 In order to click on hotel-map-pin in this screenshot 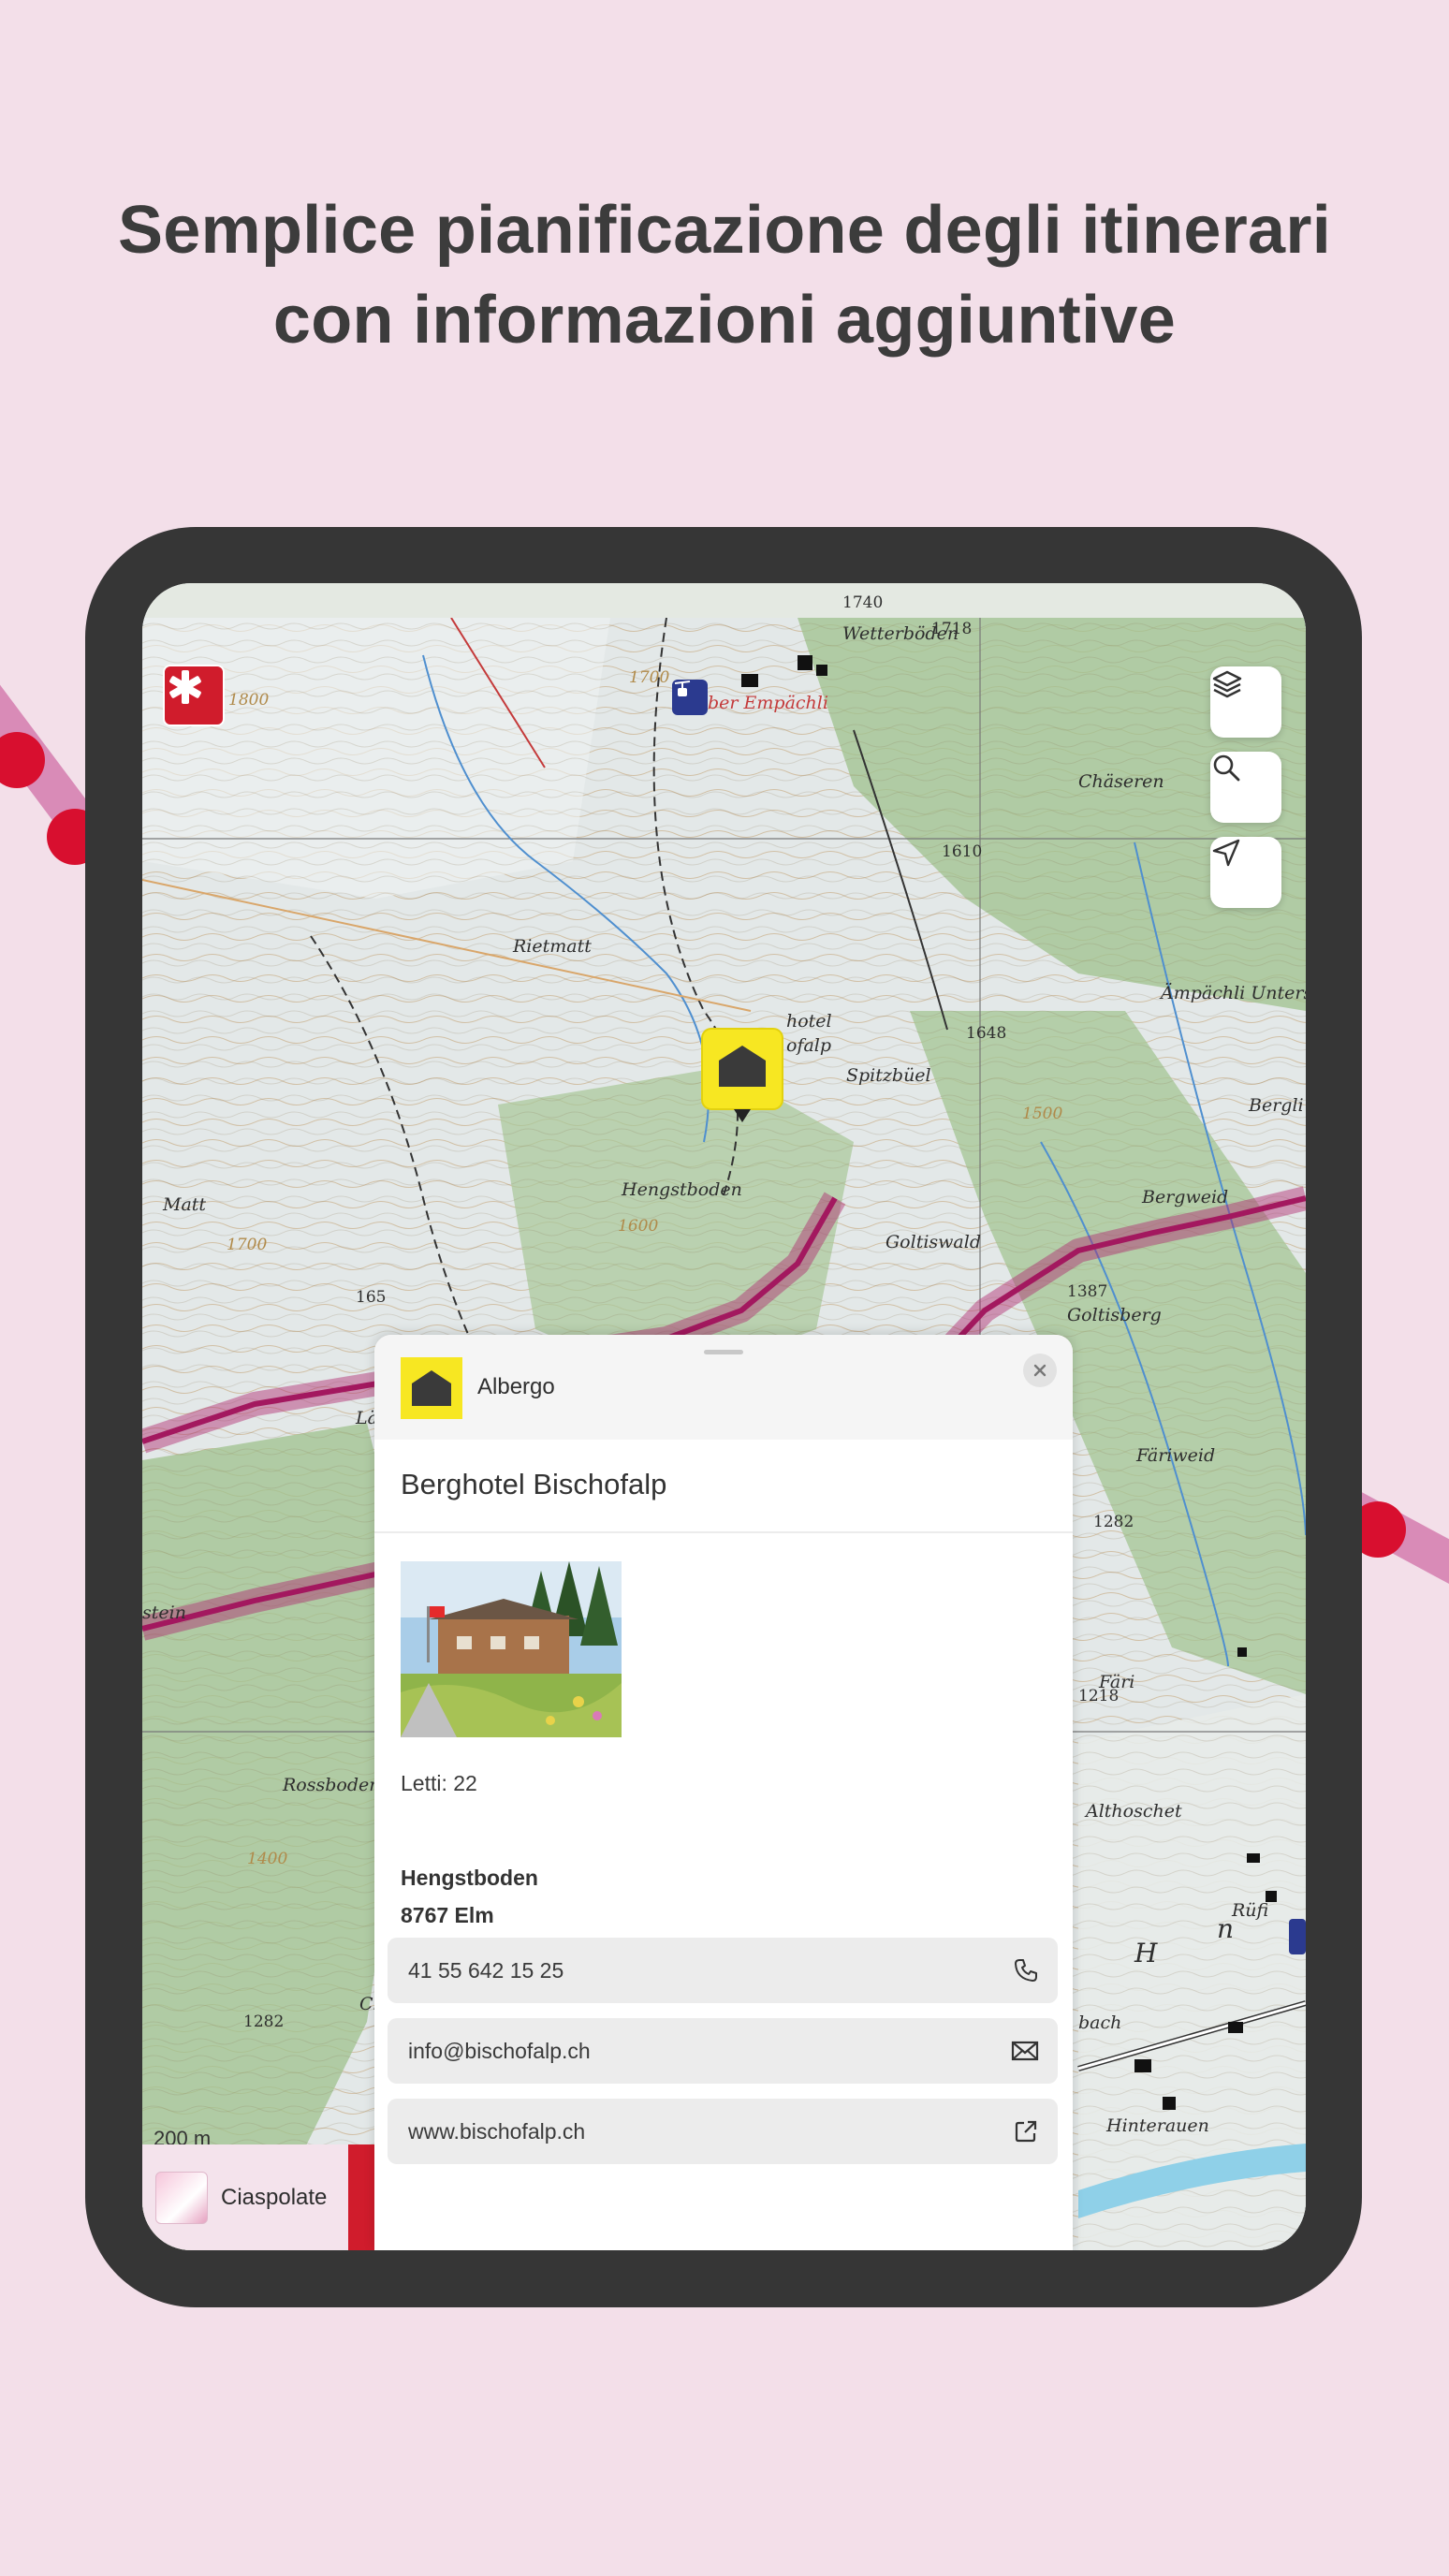, I will do `click(742, 1077)`.